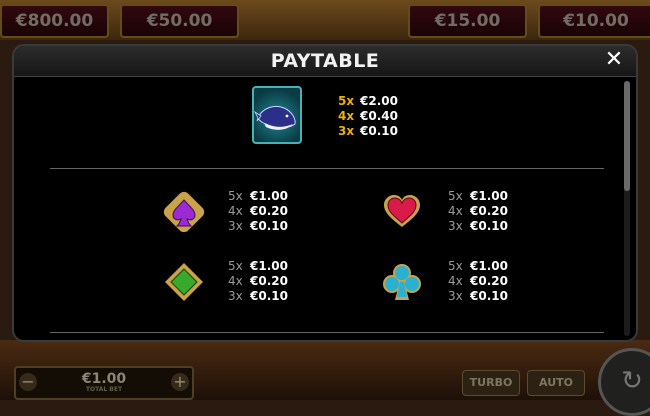  Describe the element at coordinates (491, 383) in the screenshot. I see `turbo-button: TURBO` at that location.